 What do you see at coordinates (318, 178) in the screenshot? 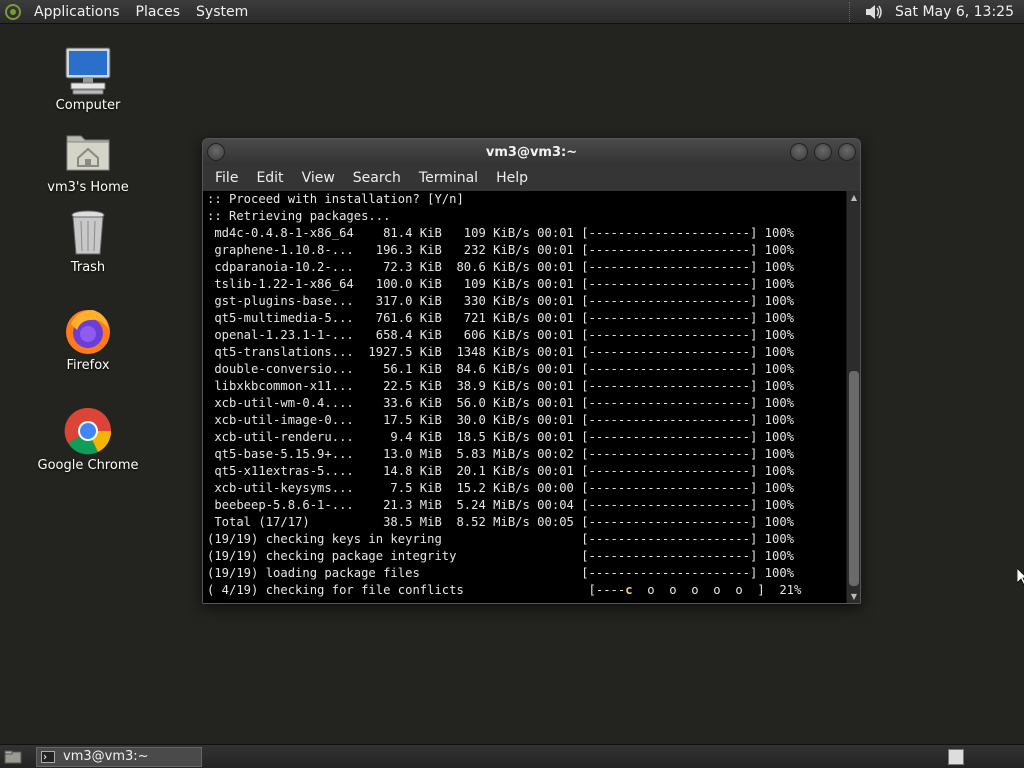
I see `menu-view: View` at bounding box center [318, 178].